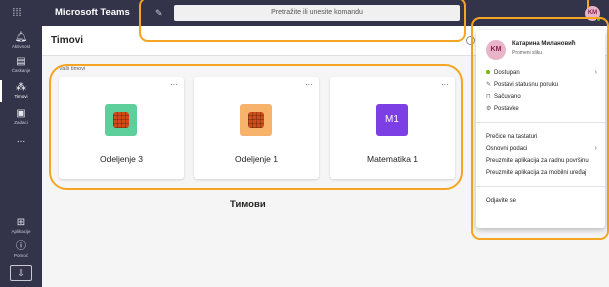 The width and height of the screenshot is (609, 287). Describe the element at coordinates (21, 113) in the screenshot. I see `assignments-icon: ▣` at that location.